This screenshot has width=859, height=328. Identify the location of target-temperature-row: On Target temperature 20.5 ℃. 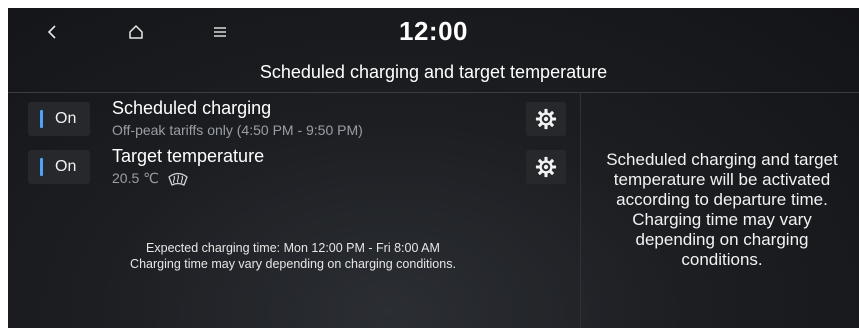
(294, 165).